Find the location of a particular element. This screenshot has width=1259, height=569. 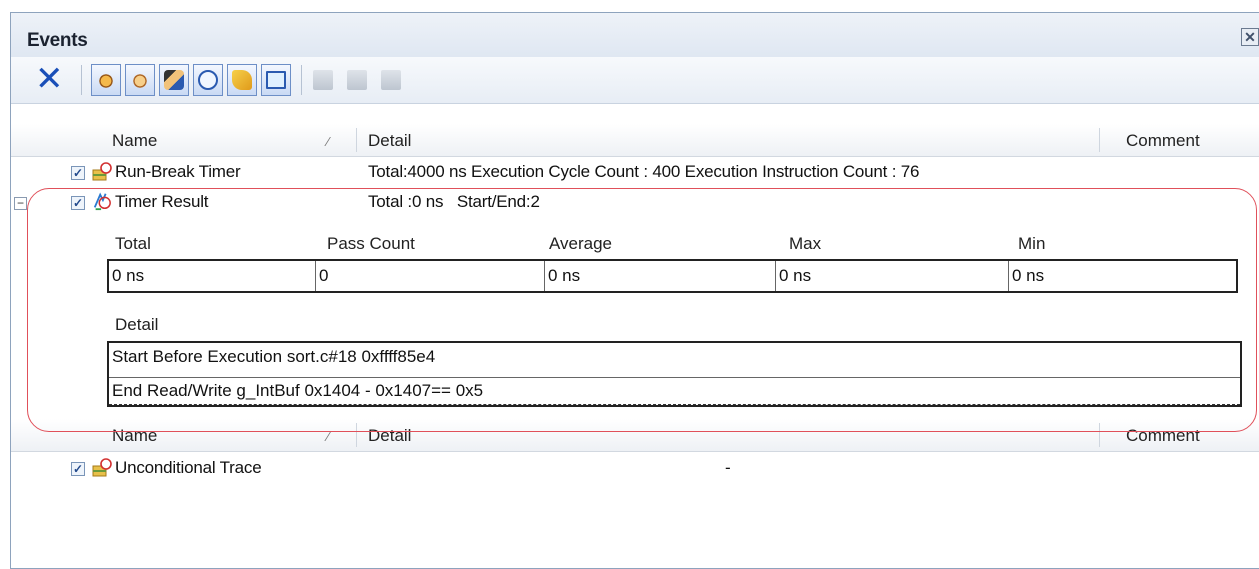

result-column: Max is located at coordinates (805, 243).